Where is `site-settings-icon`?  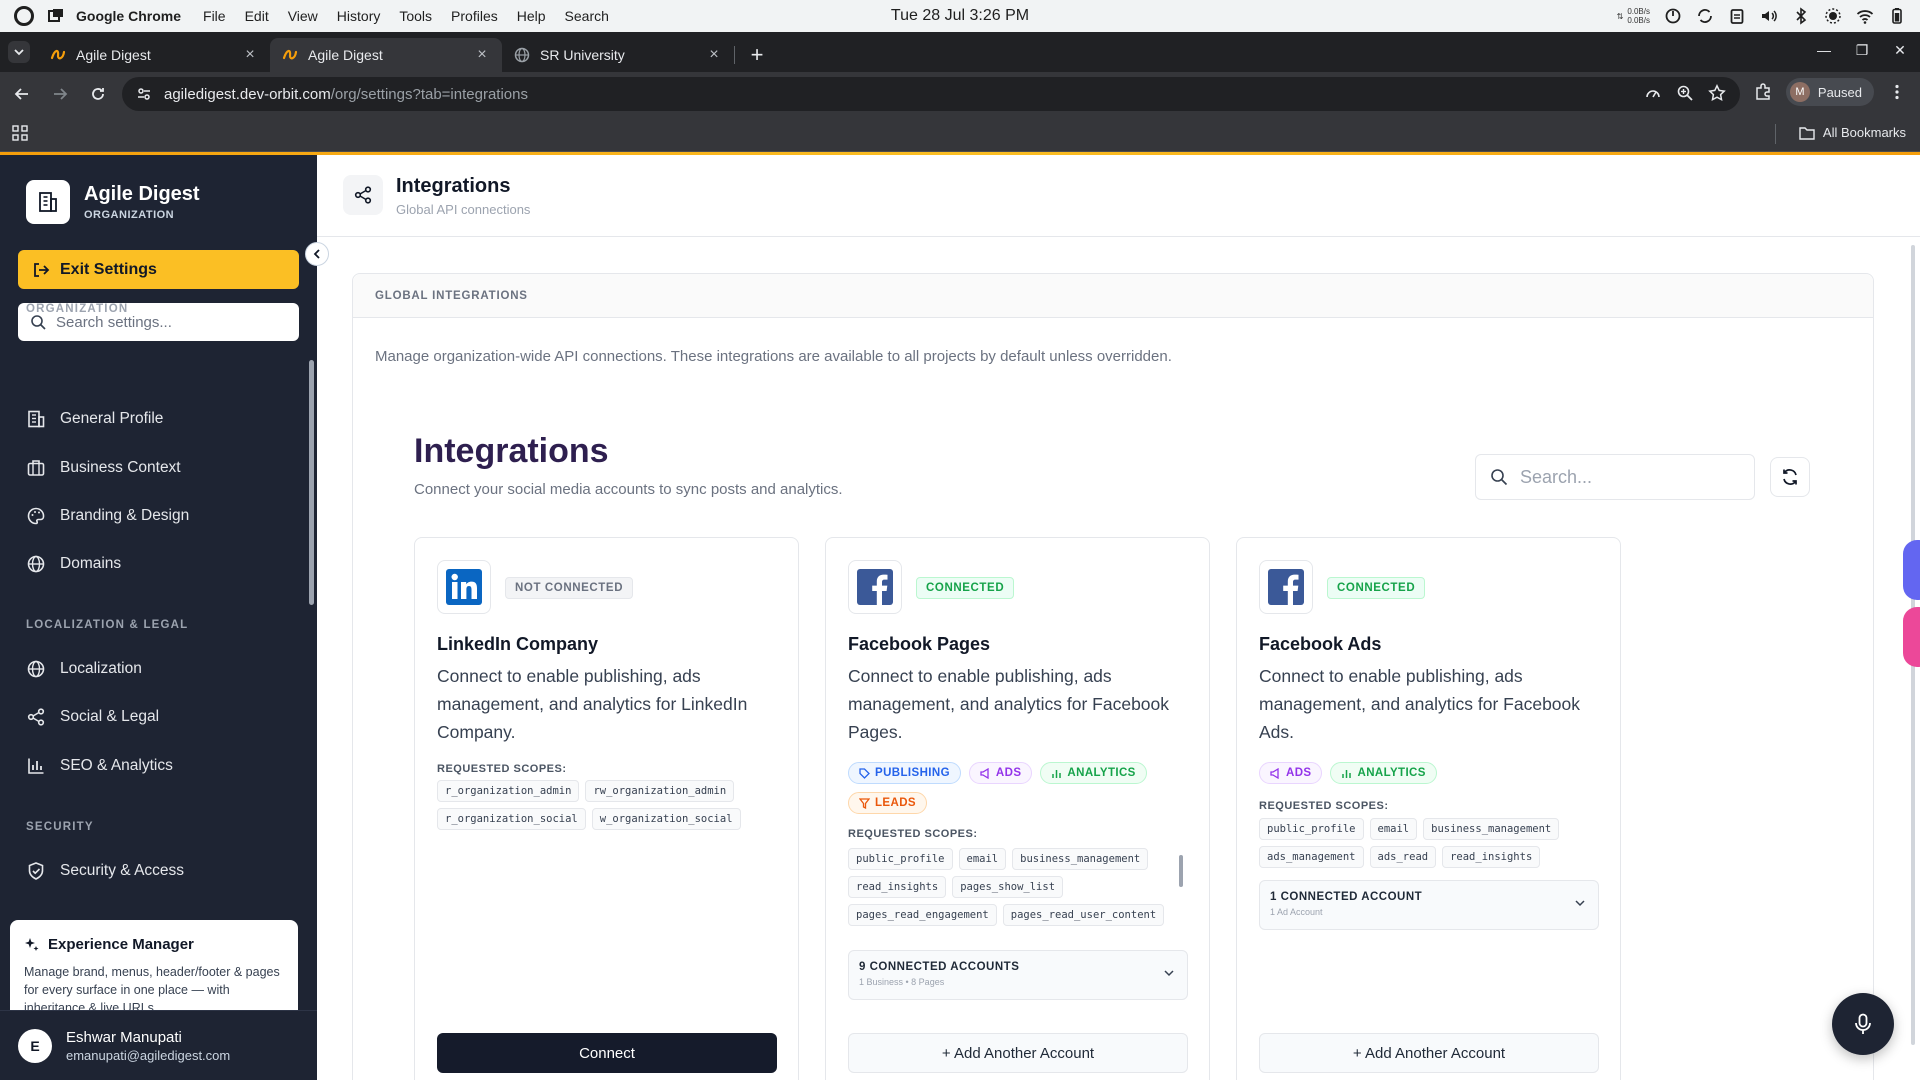
site-settings-icon is located at coordinates (144, 94).